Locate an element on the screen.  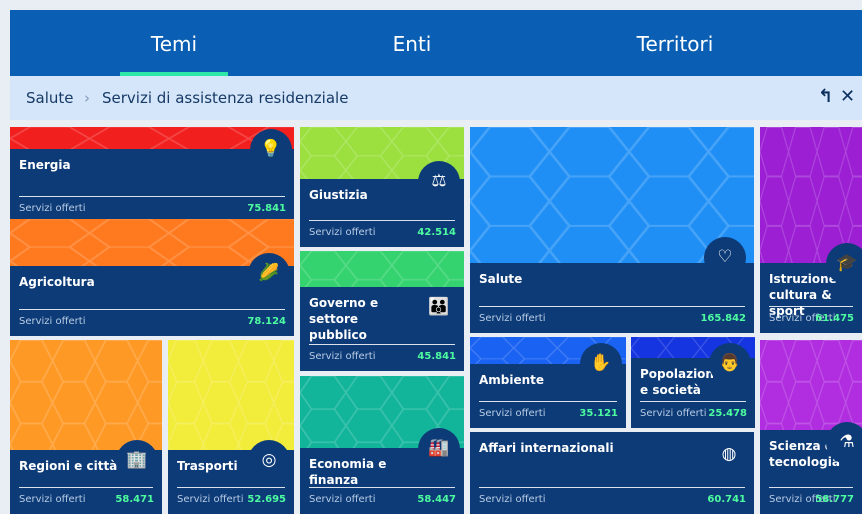
tile-stat-value: 75.841 is located at coordinates (266, 208).